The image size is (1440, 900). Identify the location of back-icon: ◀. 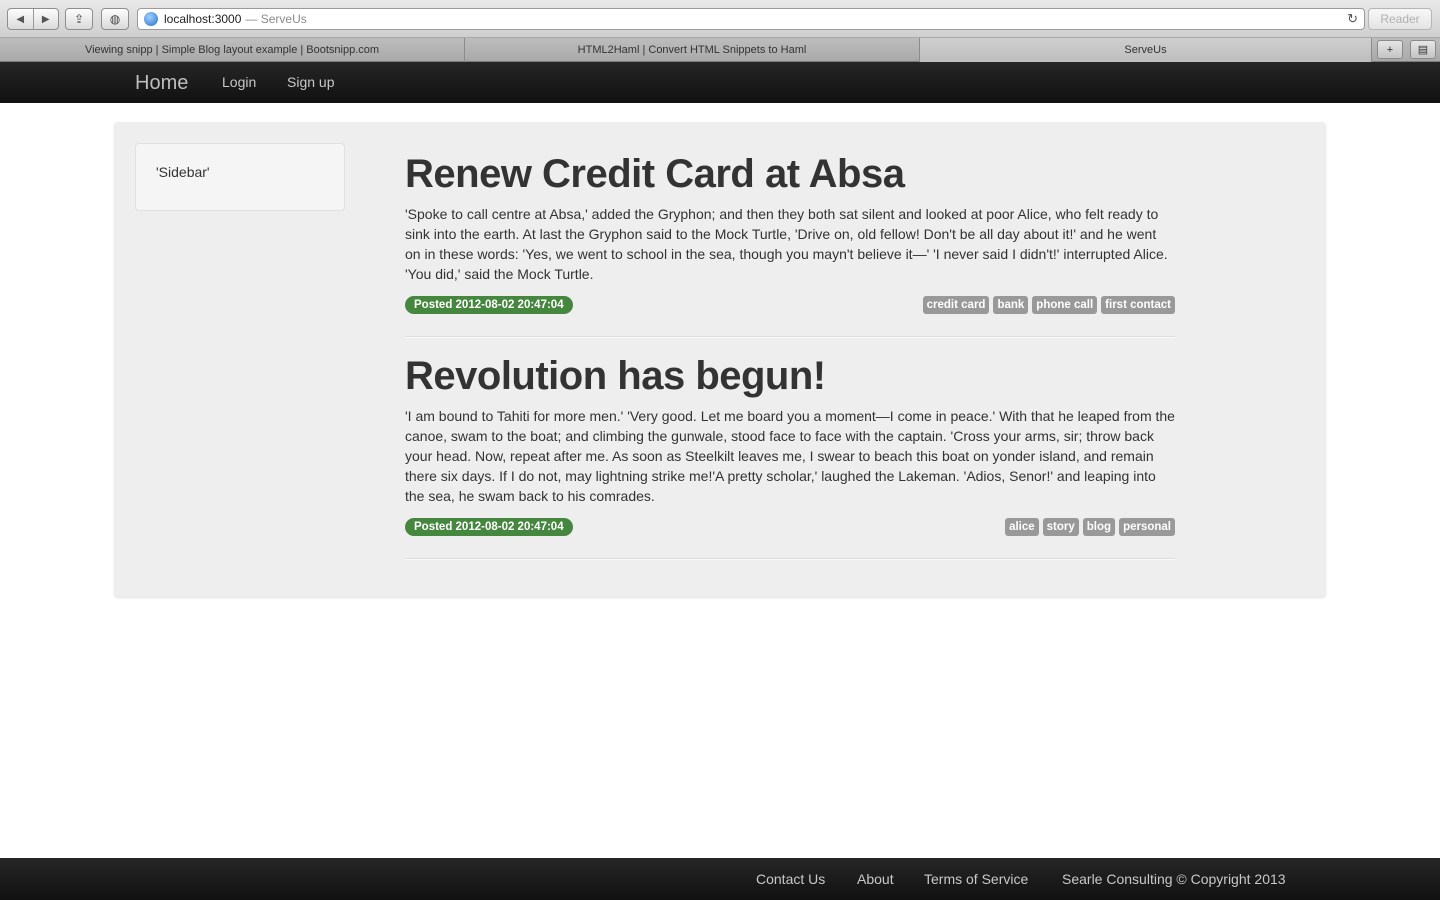
(21, 19).